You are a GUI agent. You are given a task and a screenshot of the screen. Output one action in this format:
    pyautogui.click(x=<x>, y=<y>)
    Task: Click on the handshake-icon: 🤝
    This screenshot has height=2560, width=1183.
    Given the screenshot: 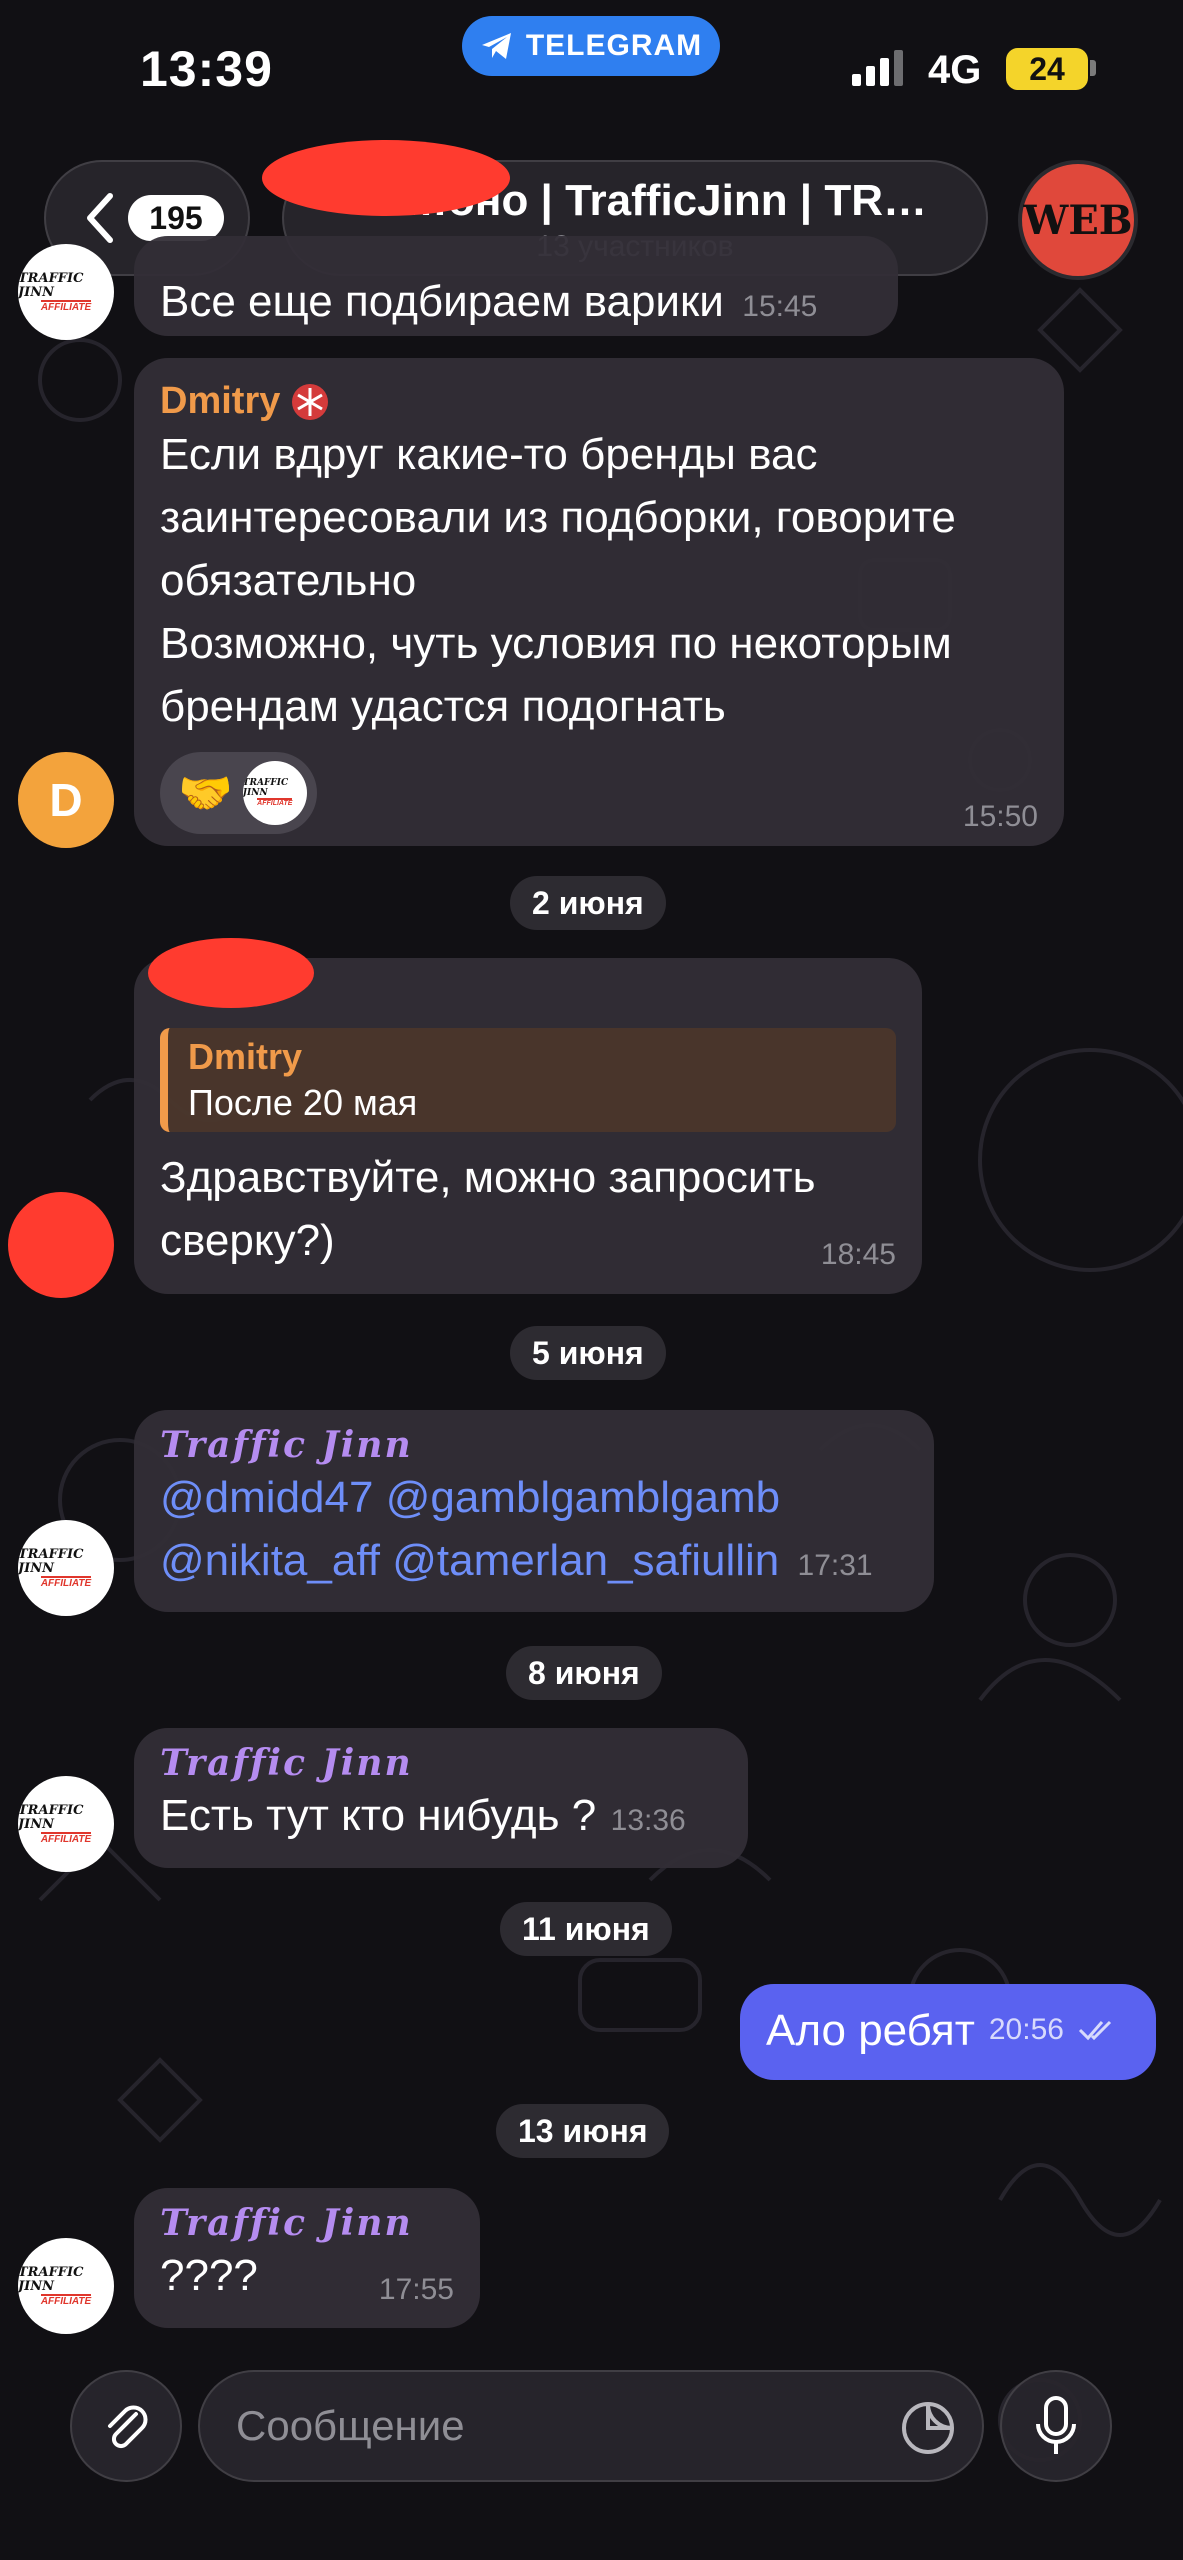 What is the action you would take?
    pyautogui.click(x=205, y=793)
    